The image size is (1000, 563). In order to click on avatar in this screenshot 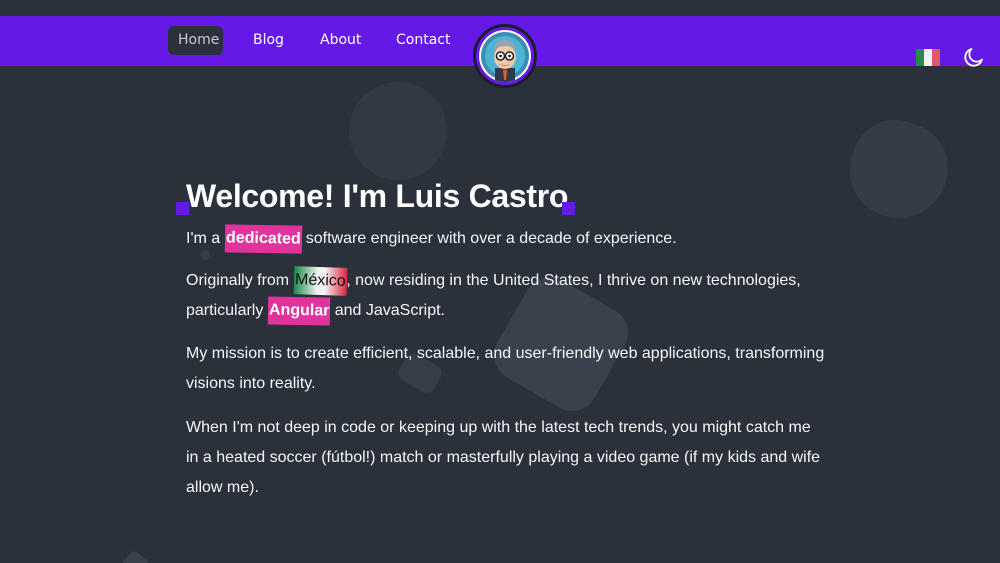, I will do `click(505, 56)`.